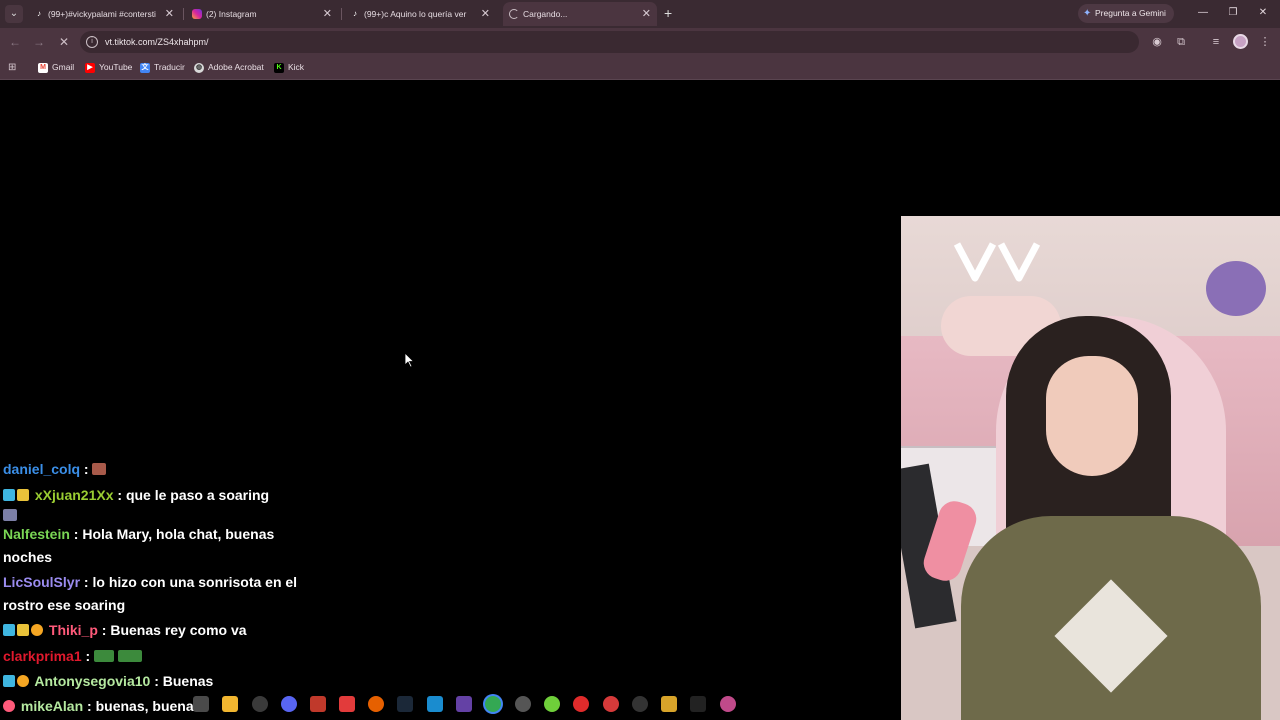 This screenshot has height=720, width=1280. Describe the element at coordinates (229, 68) in the screenshot. I see `bookmark-adobe-acrobat: ◍ Adobe Acrobat` at that location.